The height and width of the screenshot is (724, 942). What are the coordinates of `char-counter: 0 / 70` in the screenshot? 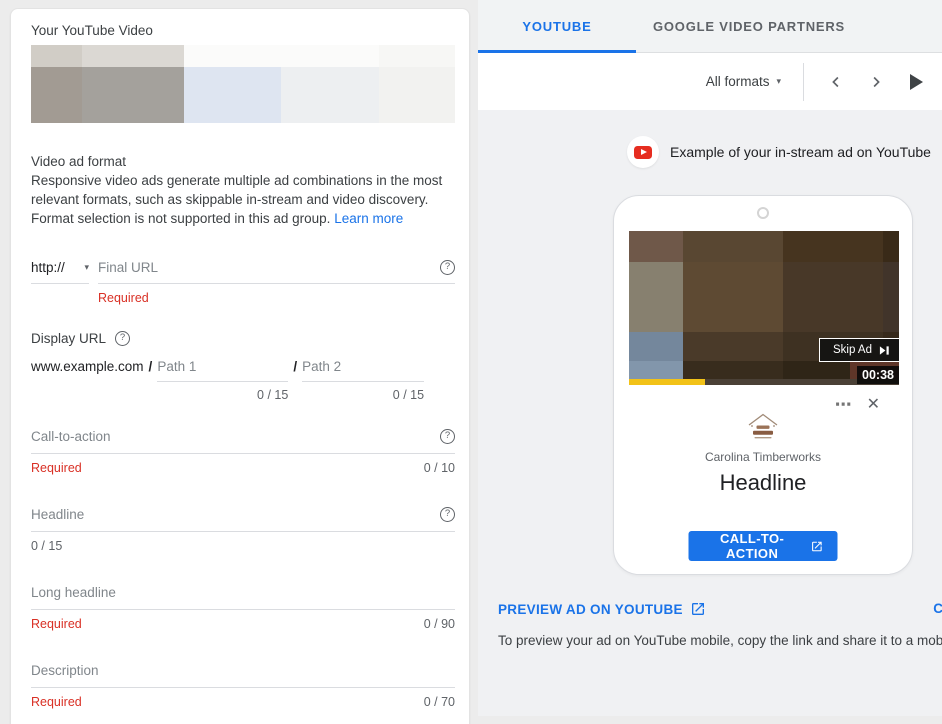 It's located at (439, 702).